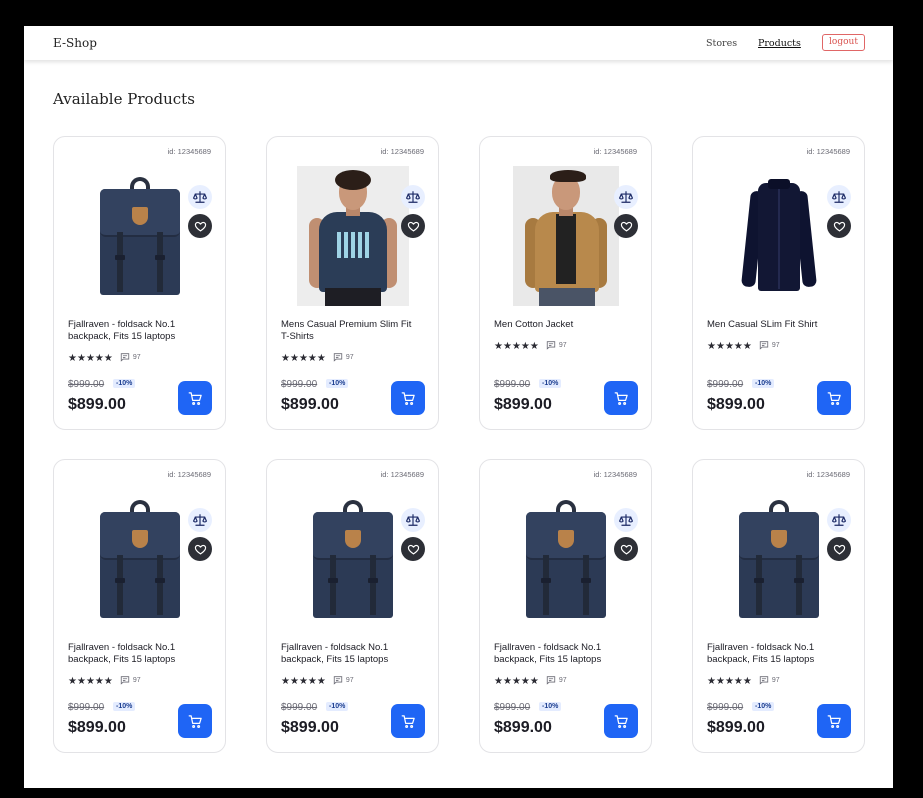  Describe the element at coordinates (779, 43) in the screenshot. I see `nav-link-products: Products` at that location.